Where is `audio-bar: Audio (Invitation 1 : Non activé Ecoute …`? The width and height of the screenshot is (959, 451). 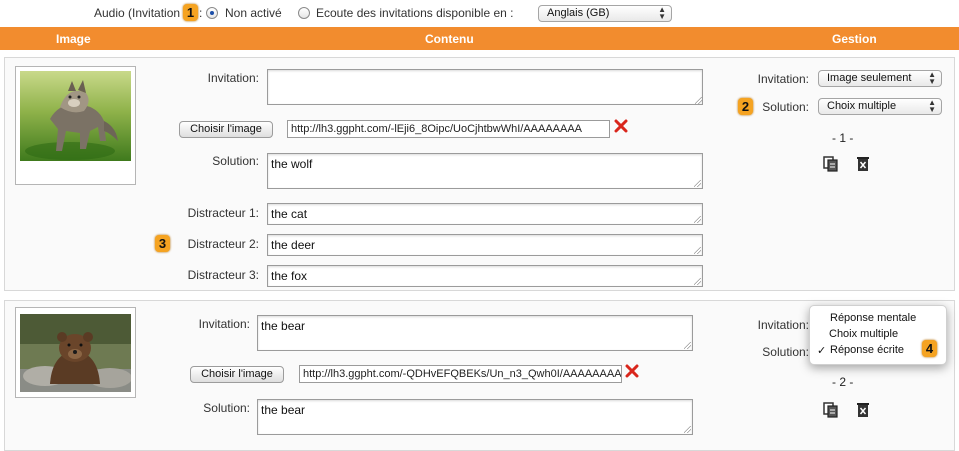
audio-bar: Audio (Invitation 1 : Non activé Ecoute … is located at coordinates (479, 13).